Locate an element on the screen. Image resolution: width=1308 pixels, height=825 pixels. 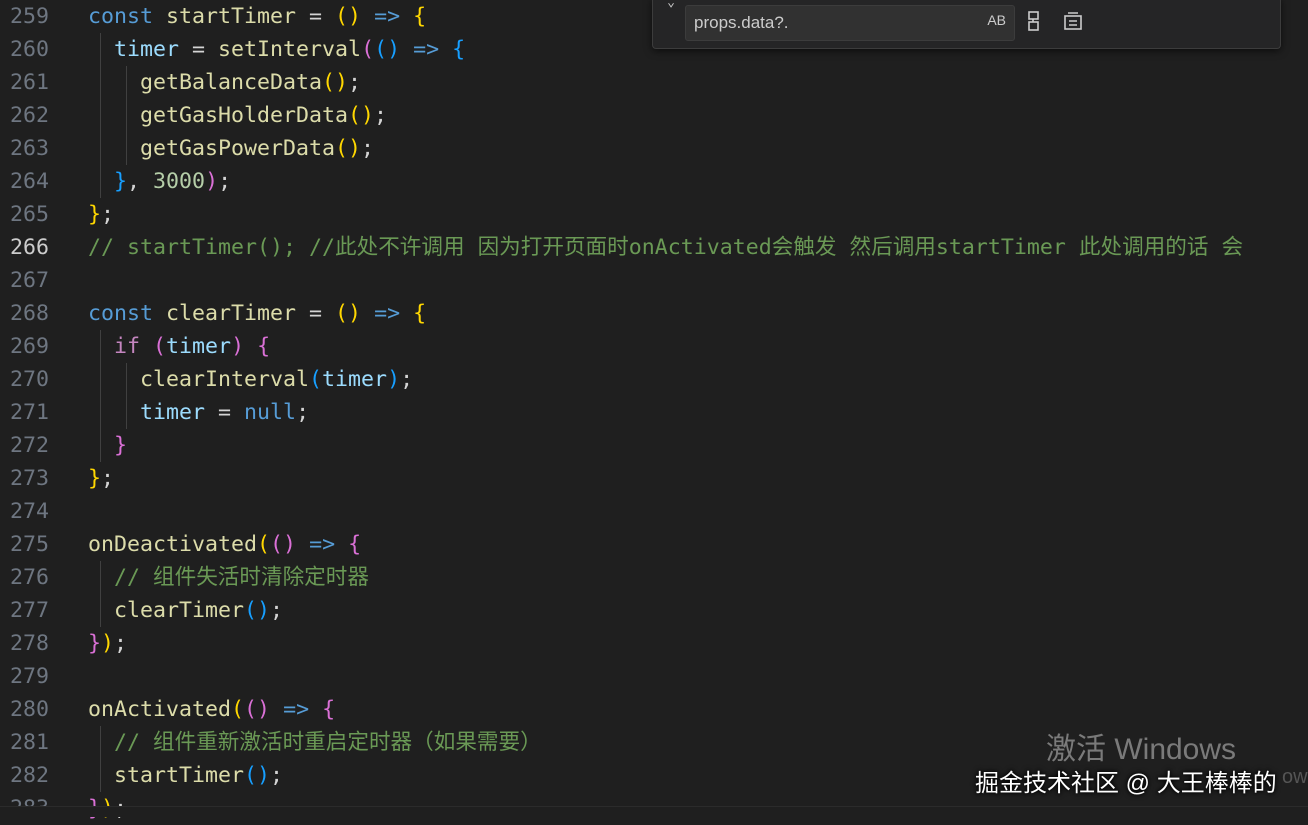
code-line: 264 }, 3000); is located at coordinates (654, 181).